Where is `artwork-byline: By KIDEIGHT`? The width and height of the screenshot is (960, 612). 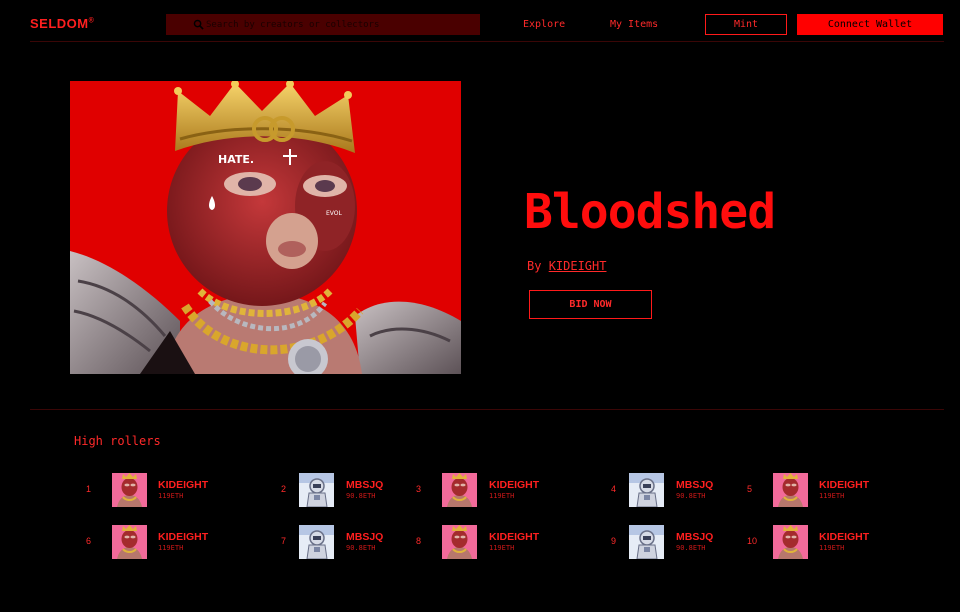 artwork-byline: By KIDEIGHT is located at coordinates (566, 266).